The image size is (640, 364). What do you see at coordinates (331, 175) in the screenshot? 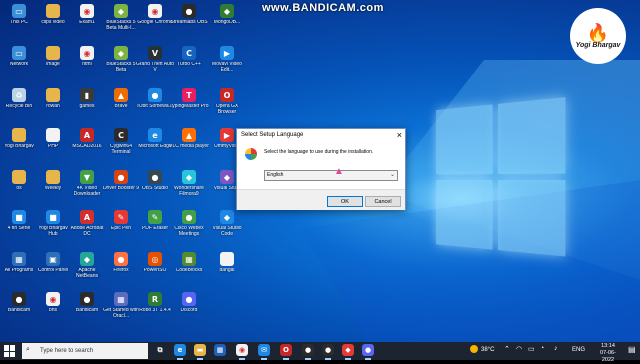
I see `language-select: English ⌄` at bounding box center [331, 175].